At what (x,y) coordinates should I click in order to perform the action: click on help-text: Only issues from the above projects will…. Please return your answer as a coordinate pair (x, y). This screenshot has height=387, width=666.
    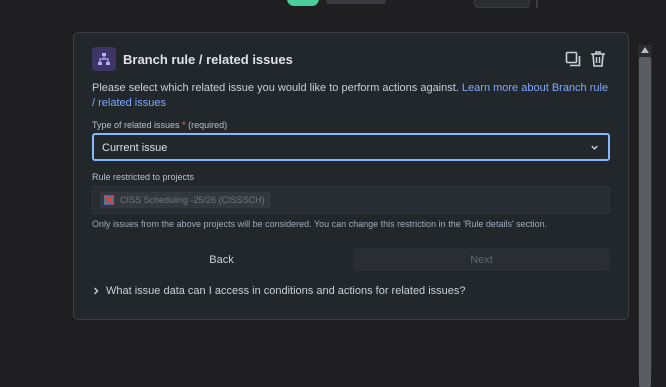
    Looking at the image, I should click on (320, 224).